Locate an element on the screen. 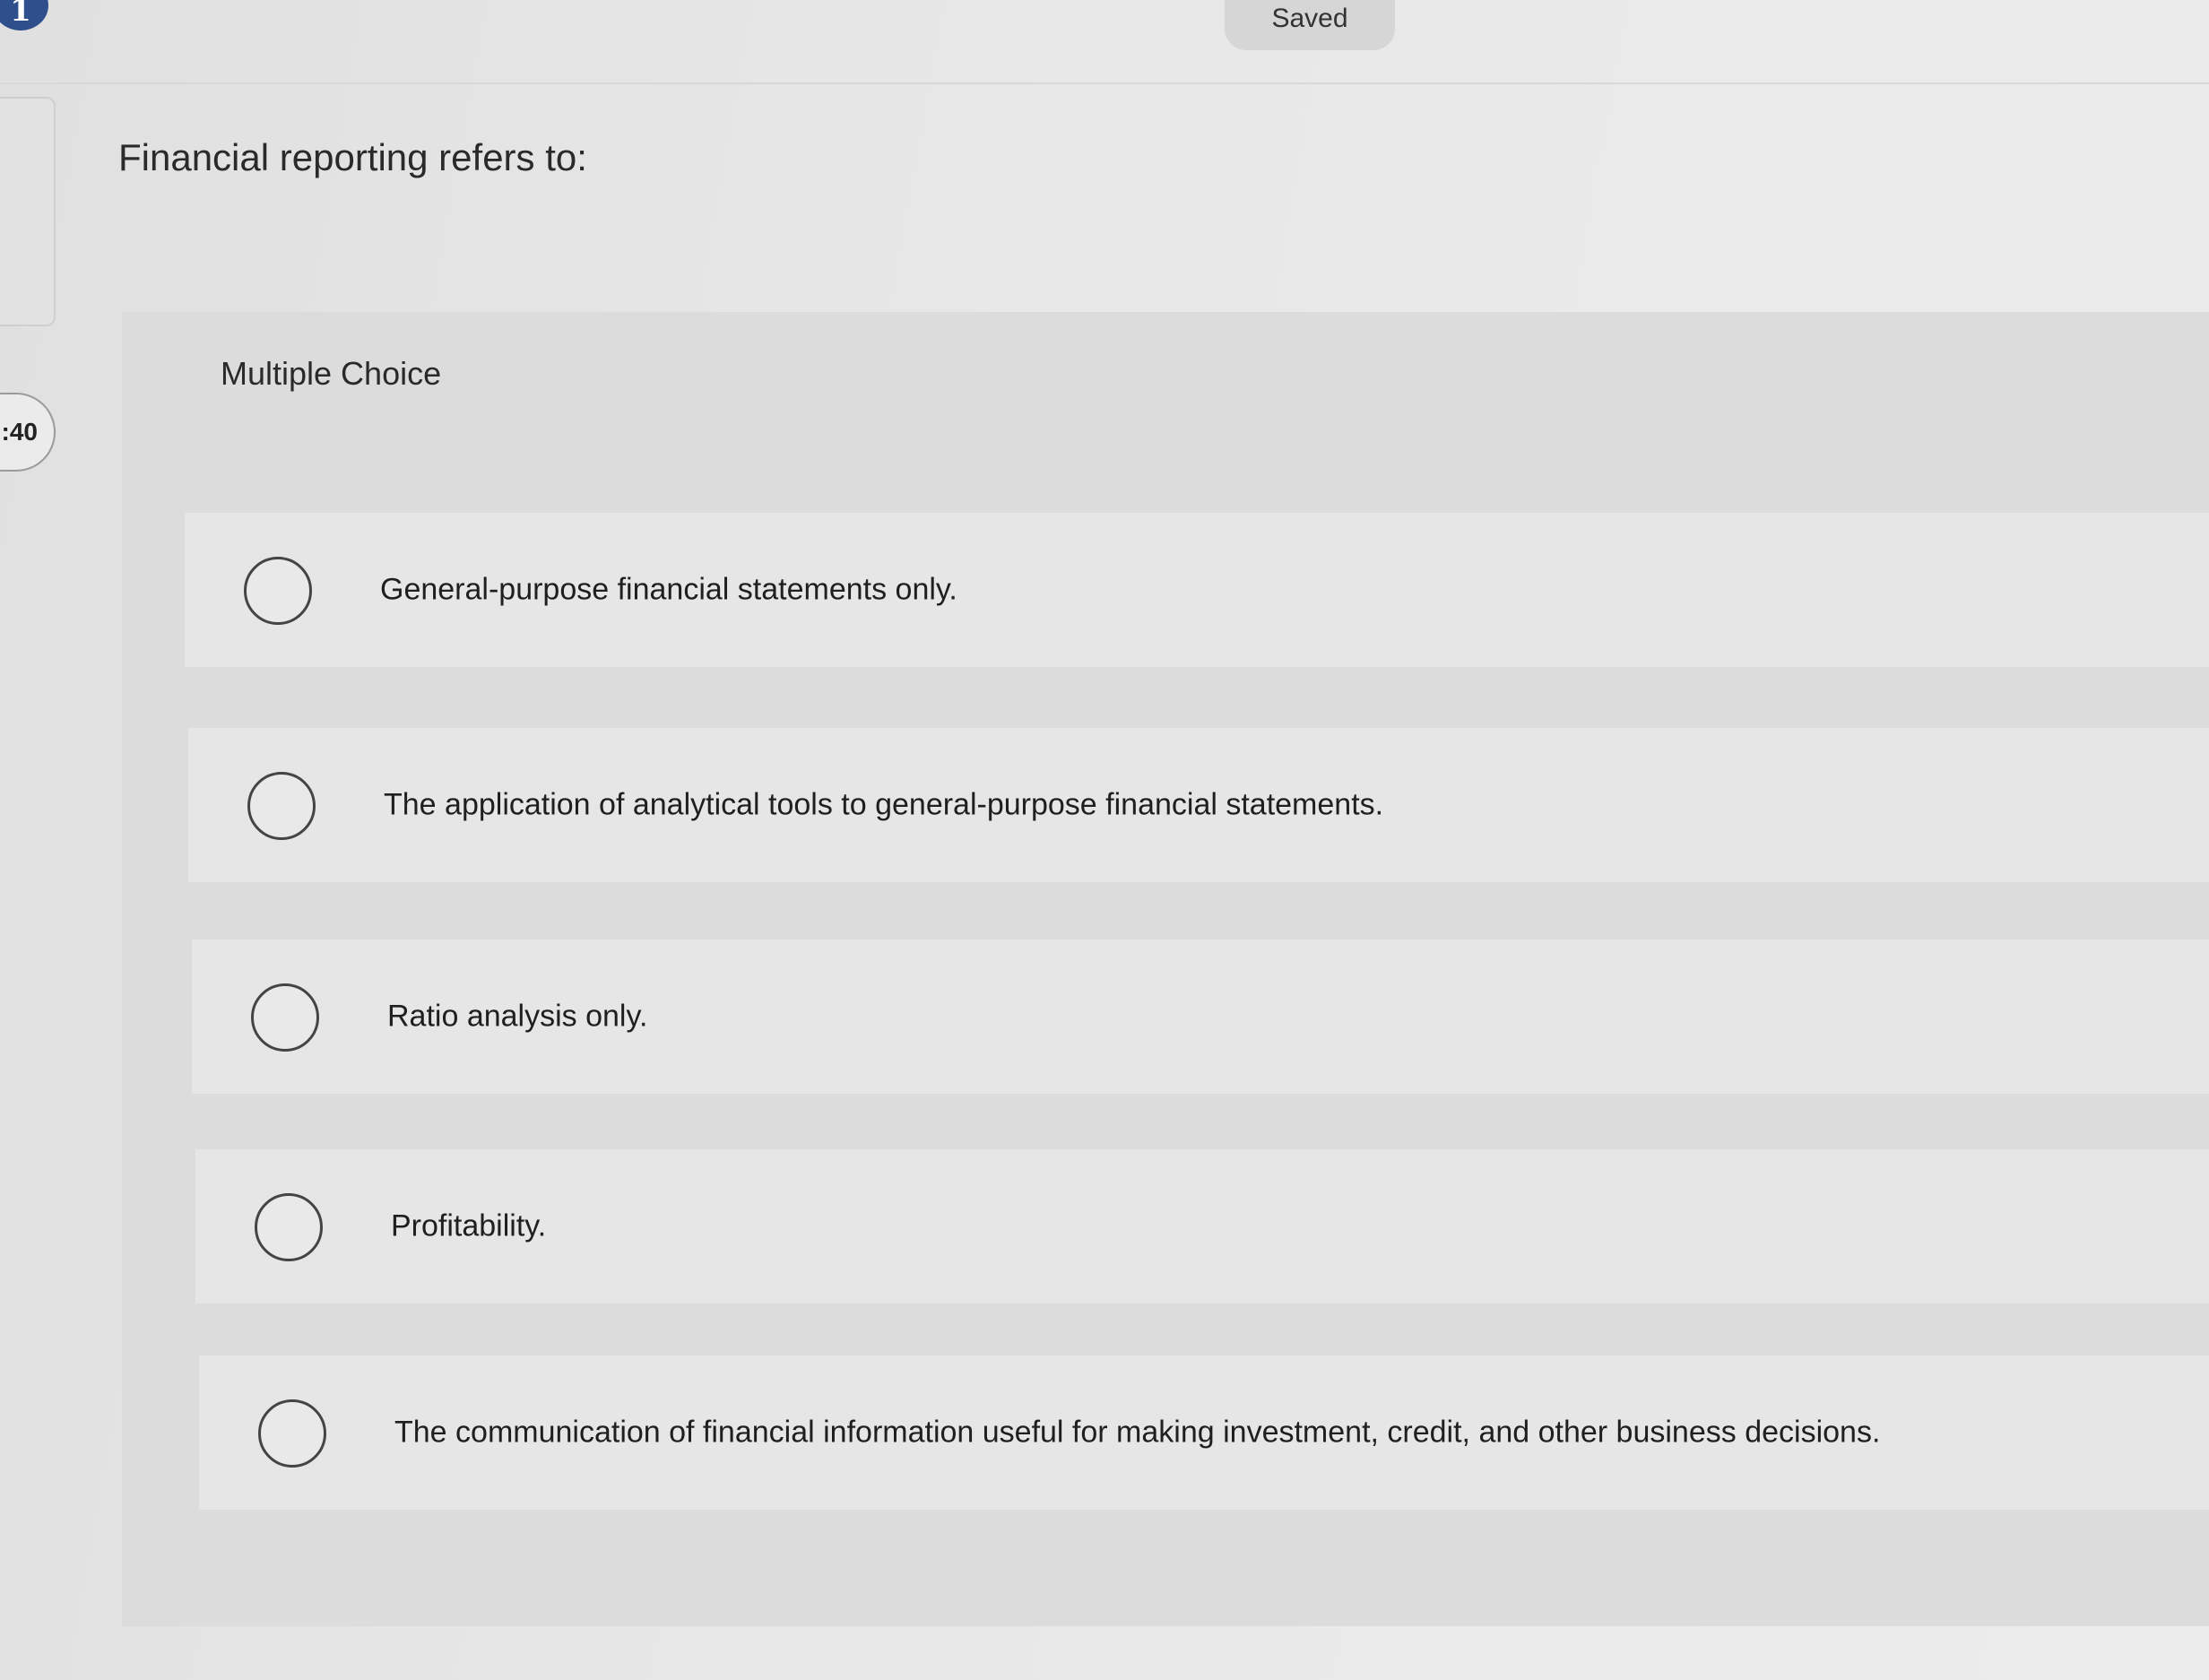 The image size is (2209, 1680). answer-option-3: Ratio analysis only. is located at coordinates (1200, 1017).